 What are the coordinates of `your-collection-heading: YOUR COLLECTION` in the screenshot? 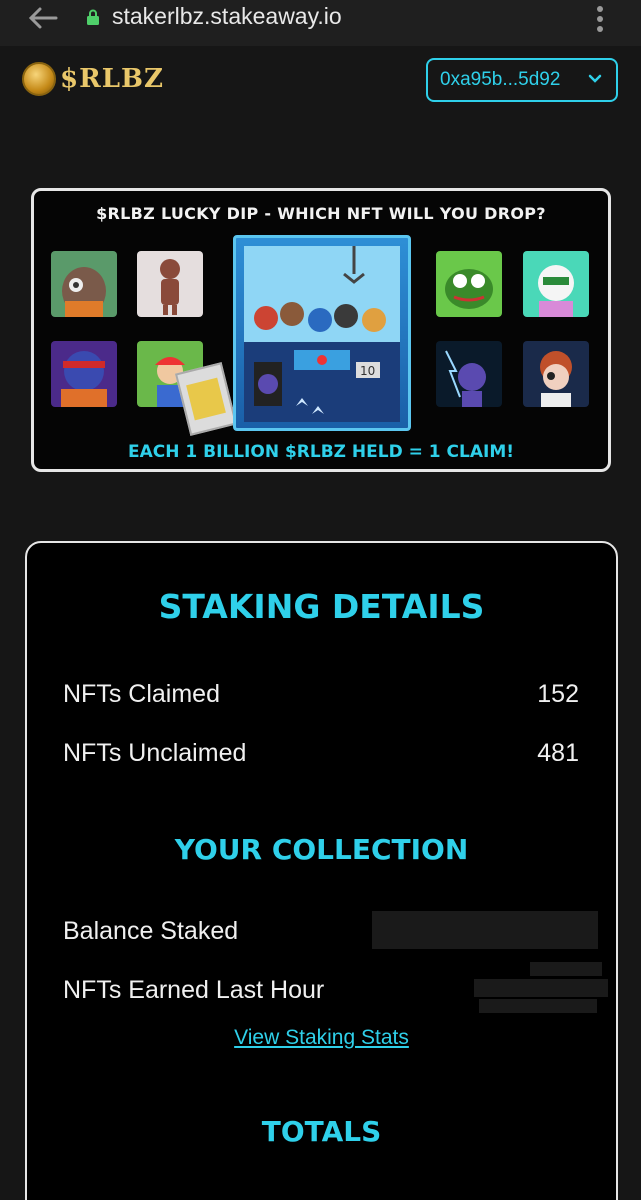 It's located at (321, 849).